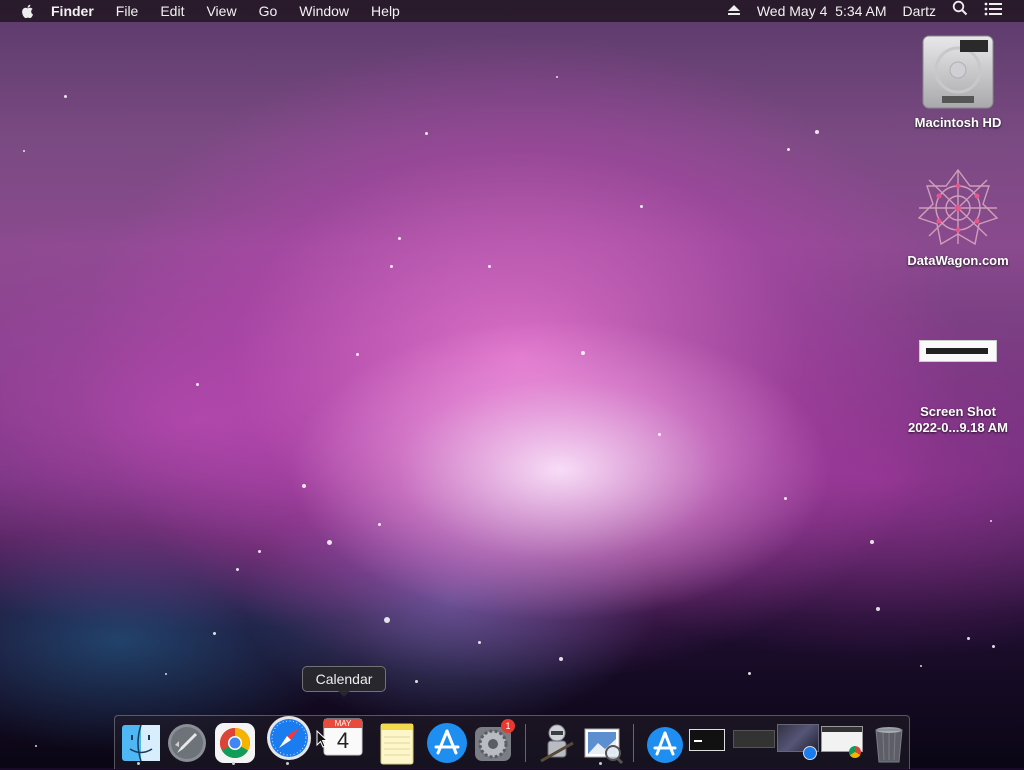  I want to click on app-store-download-icon, so click(665, 745).